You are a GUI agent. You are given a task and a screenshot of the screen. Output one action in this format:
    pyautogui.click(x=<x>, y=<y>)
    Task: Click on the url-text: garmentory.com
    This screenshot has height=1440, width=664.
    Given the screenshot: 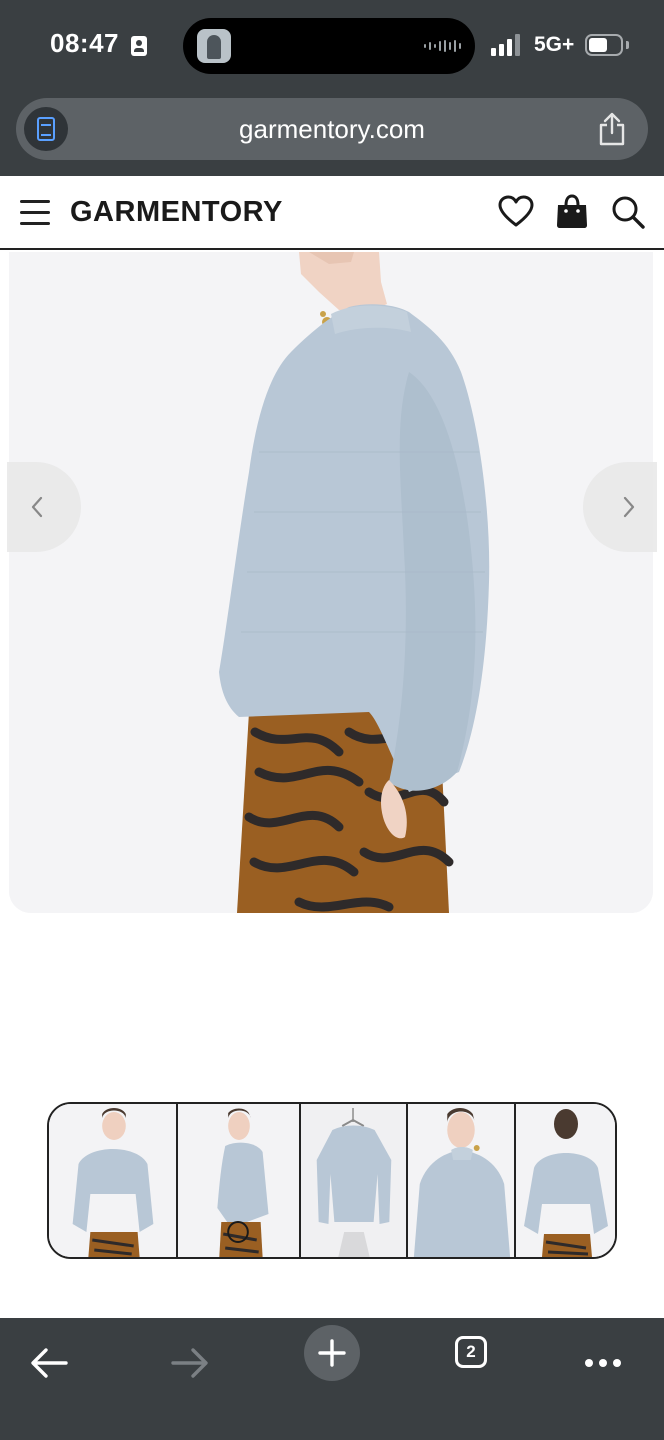 What is the action you would take?
    pyautogui.click(x=332, y=129)
    